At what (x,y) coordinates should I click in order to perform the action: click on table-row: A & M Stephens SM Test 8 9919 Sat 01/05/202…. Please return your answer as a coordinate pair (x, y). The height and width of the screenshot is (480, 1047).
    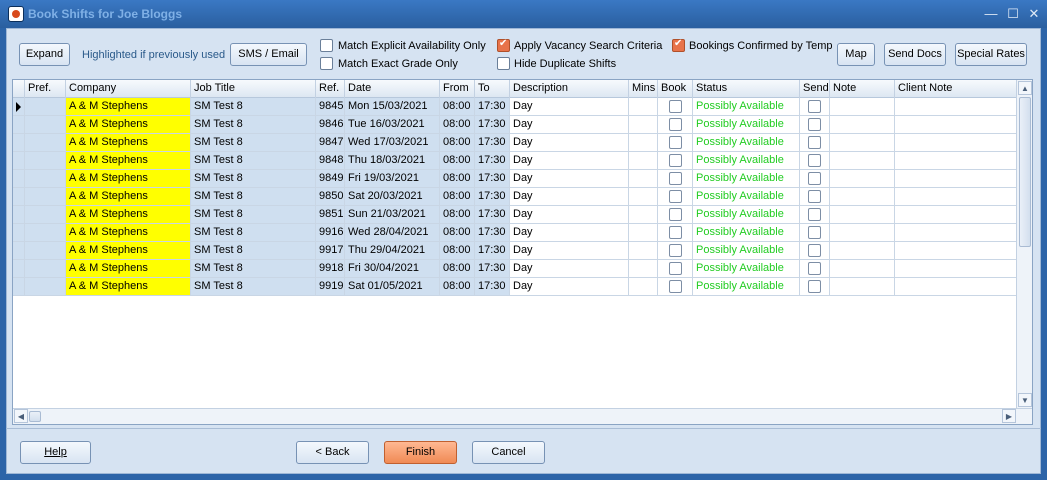
    Looking at the image, I should click on (515, 287).